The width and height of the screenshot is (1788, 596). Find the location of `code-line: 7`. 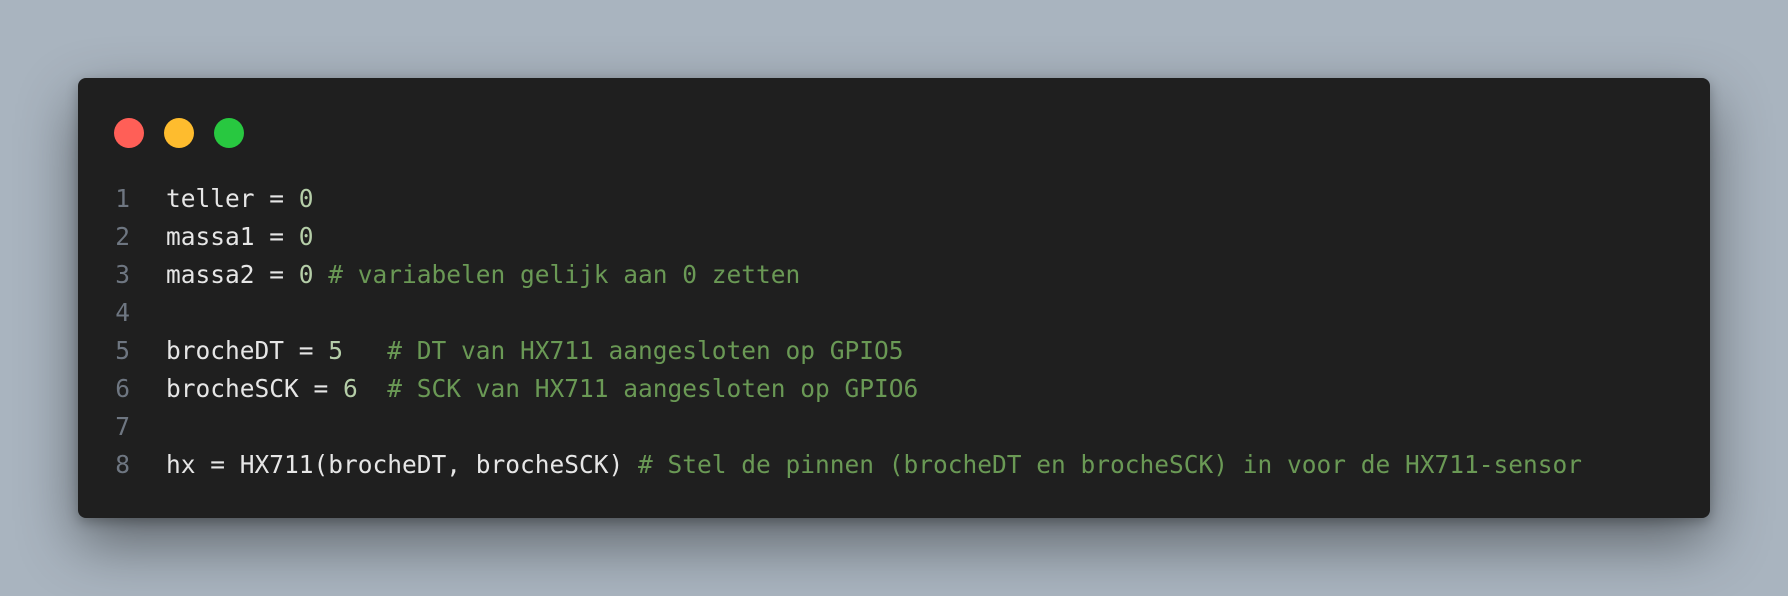

code-line: 7 is located at coordinates (894, 427).